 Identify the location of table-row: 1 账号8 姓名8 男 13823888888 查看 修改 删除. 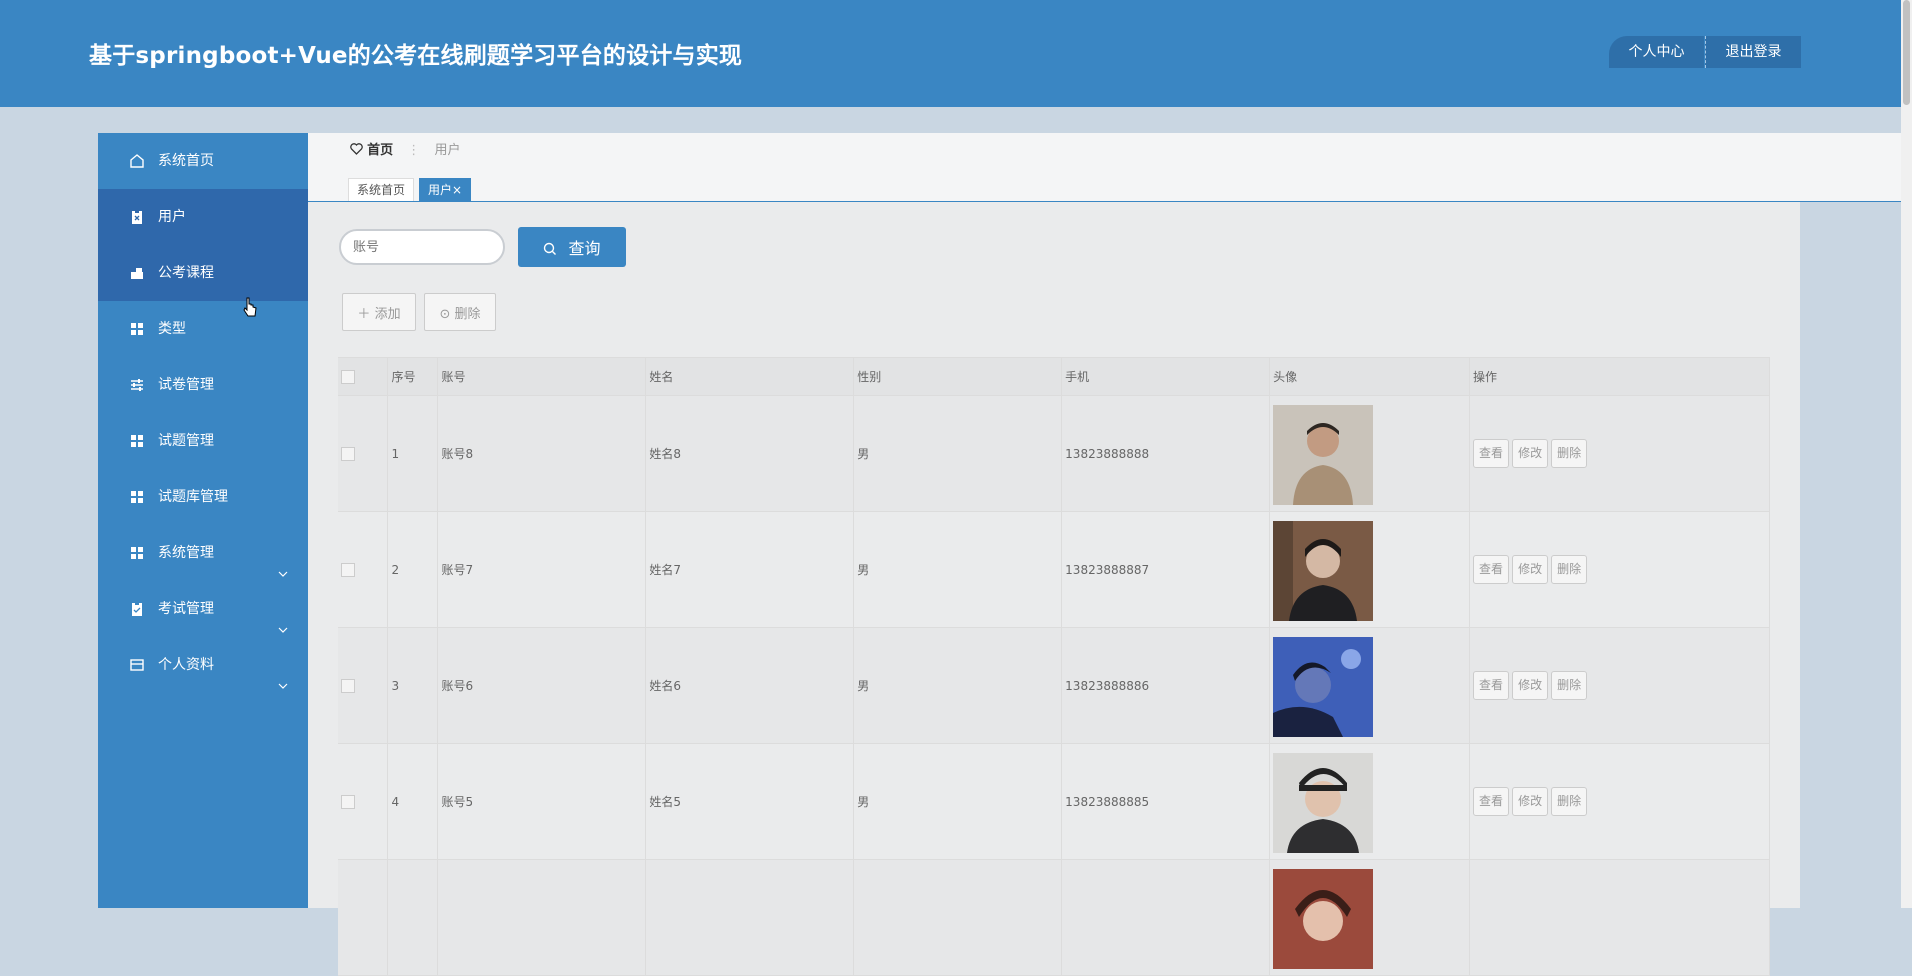
(1054, 453).